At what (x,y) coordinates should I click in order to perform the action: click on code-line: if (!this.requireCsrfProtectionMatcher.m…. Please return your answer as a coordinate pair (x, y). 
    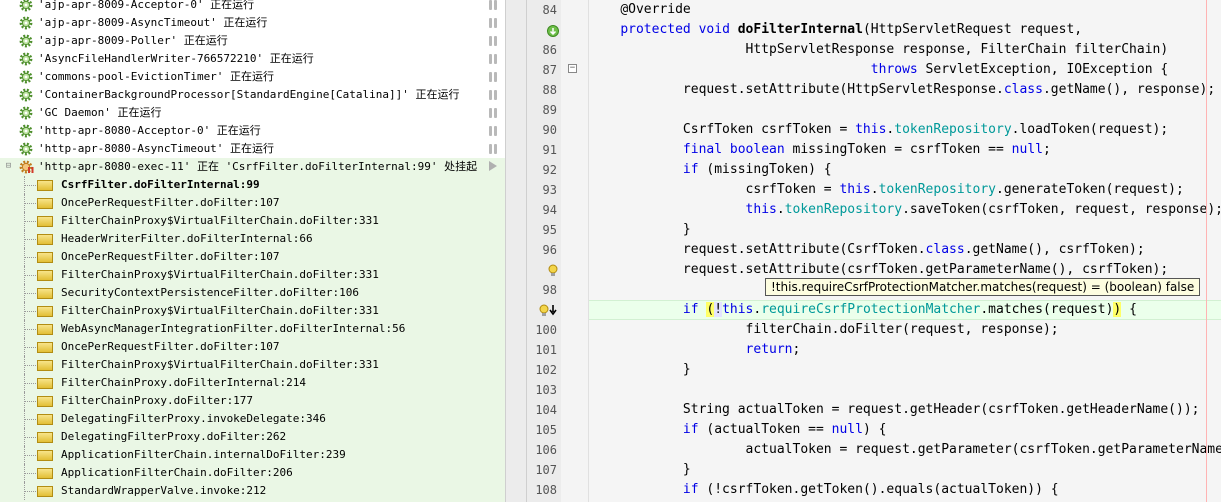
    Looking at the image, I should click on (863, 310).